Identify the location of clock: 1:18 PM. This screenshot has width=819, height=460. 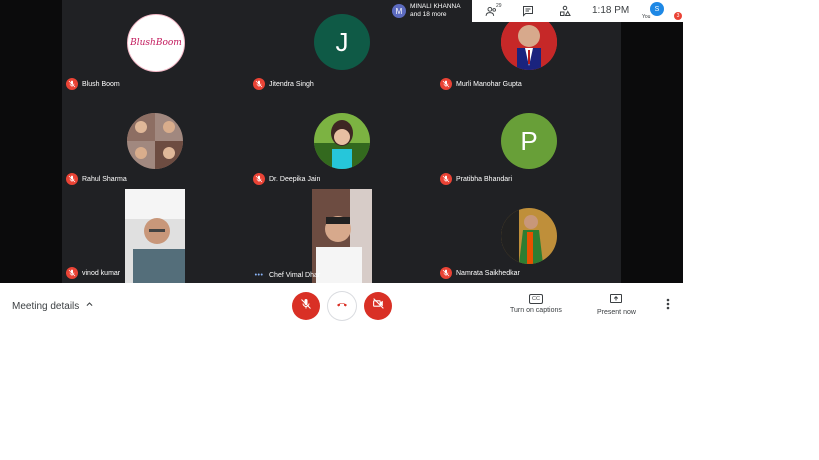
(611, 10).